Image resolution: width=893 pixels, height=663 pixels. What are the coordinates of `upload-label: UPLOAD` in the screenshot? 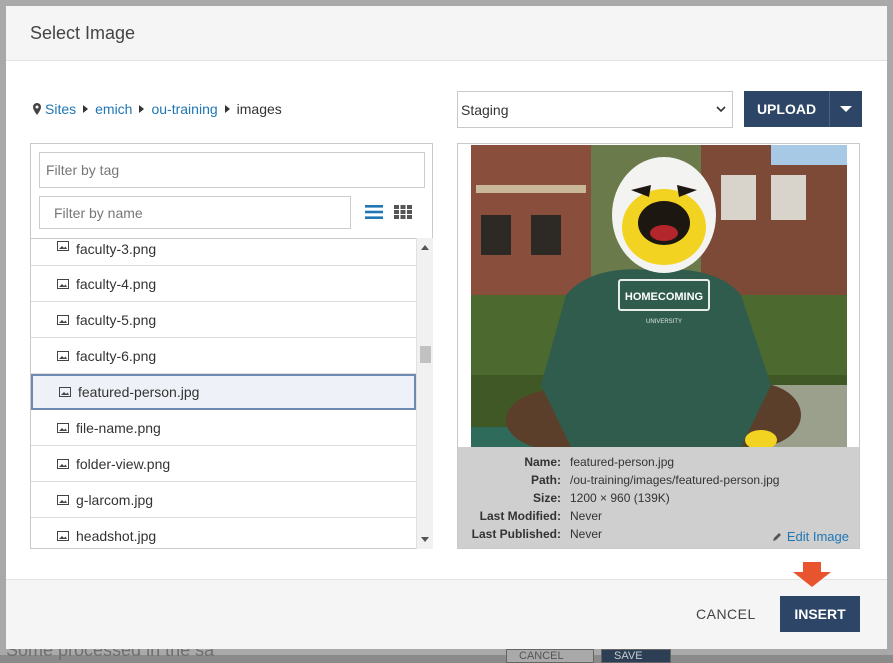 It's located at (786, 109).